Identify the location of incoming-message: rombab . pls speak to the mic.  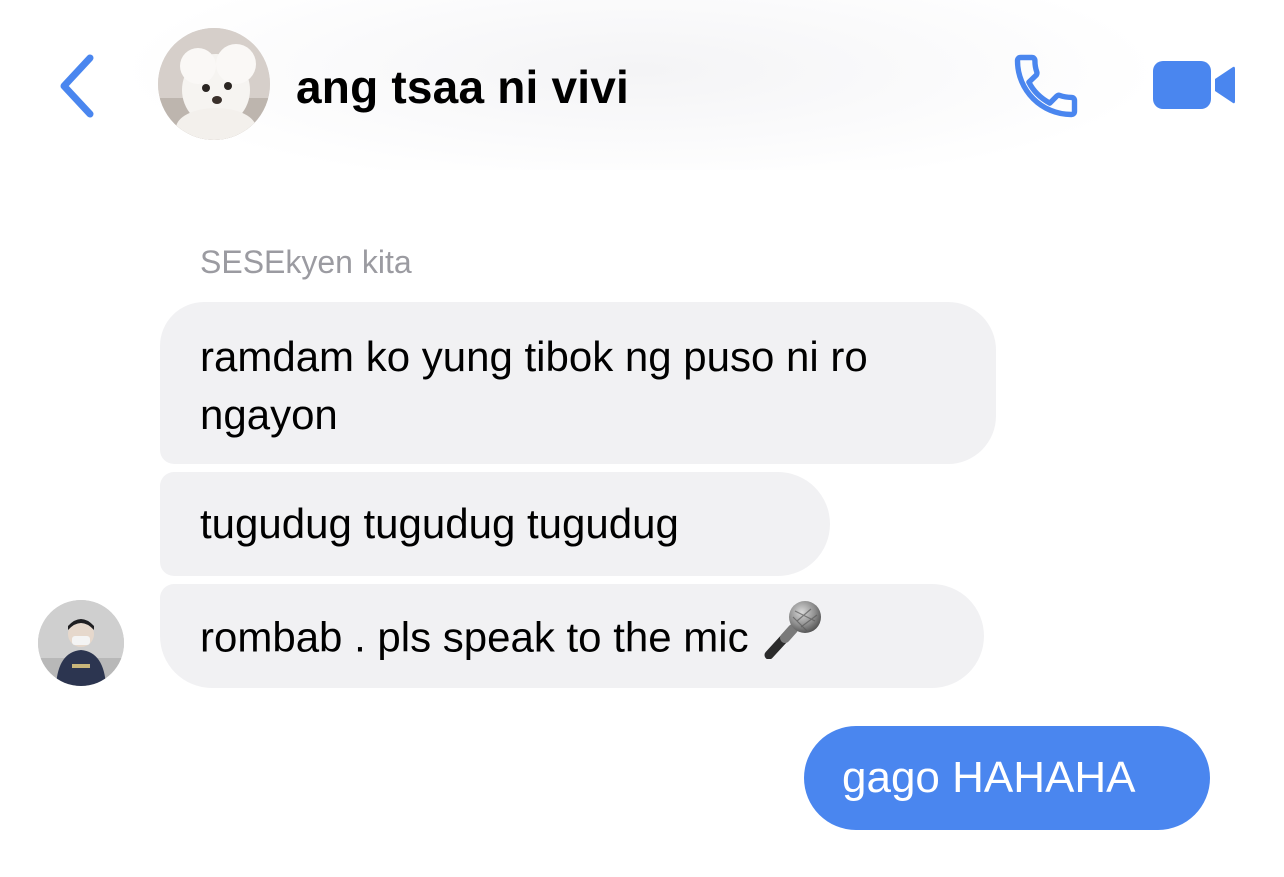
(572, 636).